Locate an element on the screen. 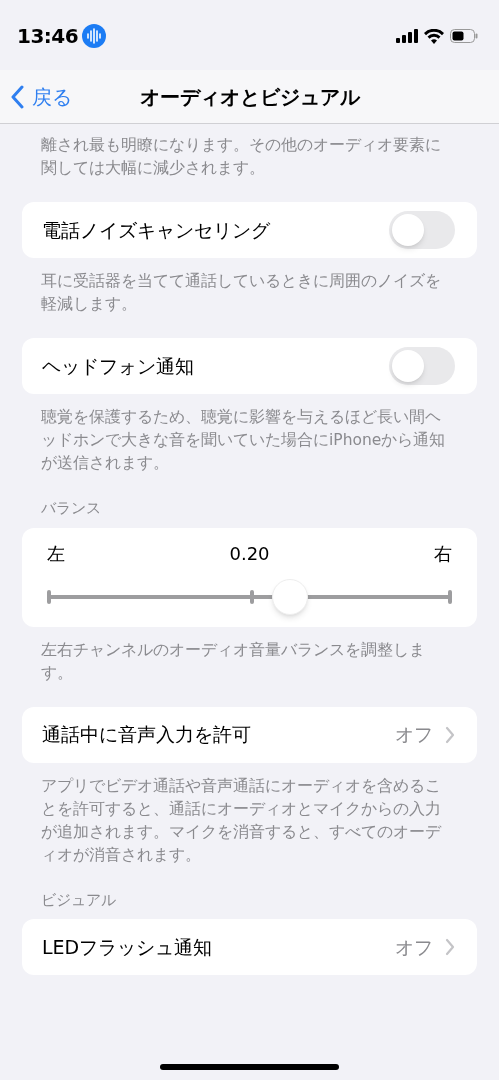 Image resolution: width=499 pixels, height=1080 pixels. signal-icon is located at coordinates (407, 36).